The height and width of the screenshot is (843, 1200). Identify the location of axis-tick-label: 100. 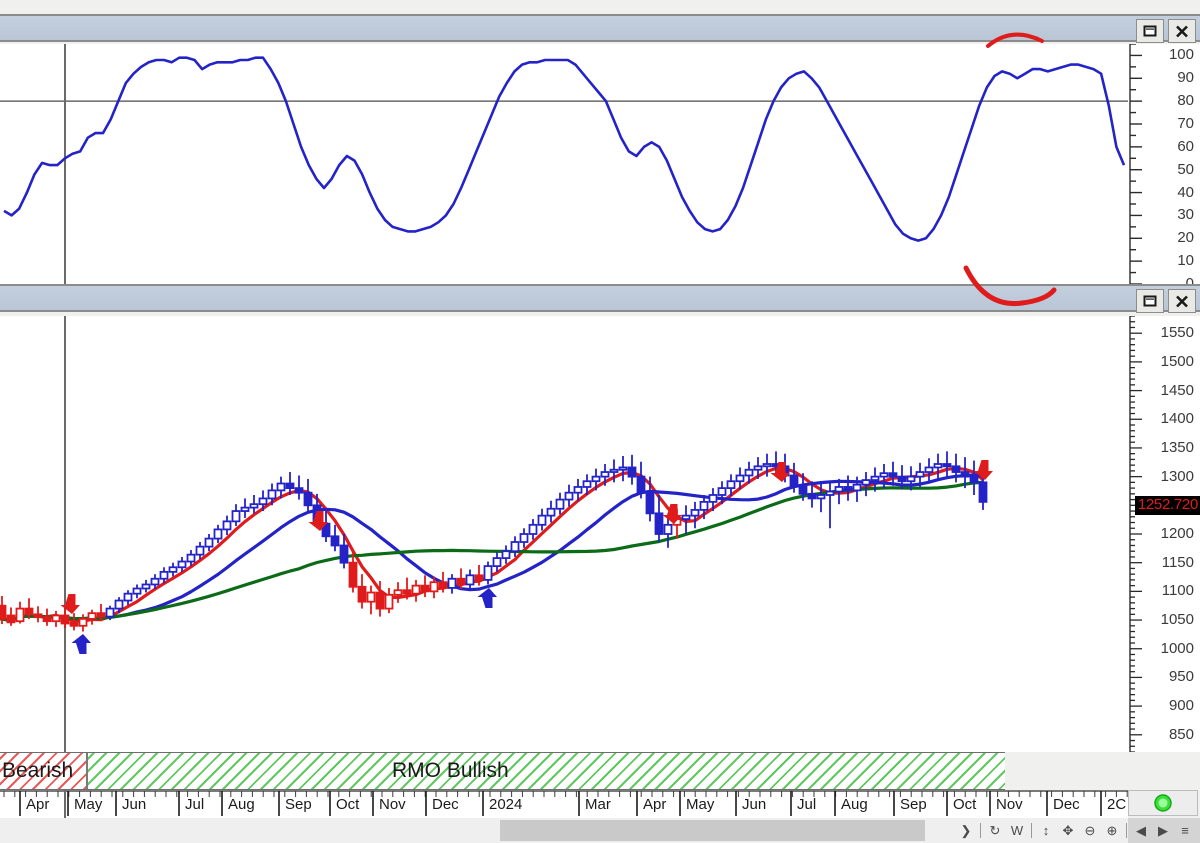
(1181, 55).